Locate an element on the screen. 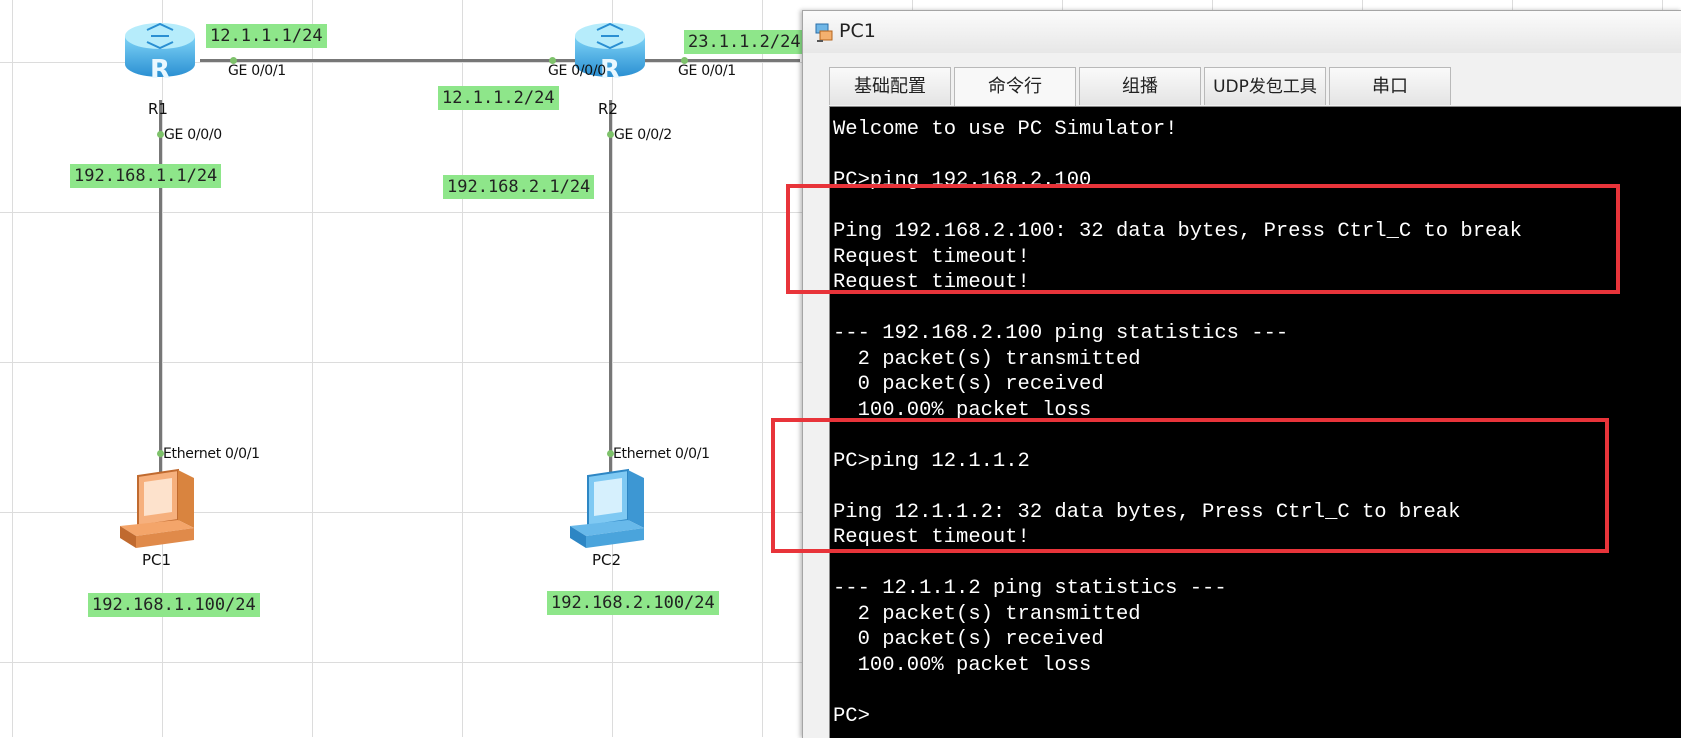 Image resolution: width=1681 pixels, height=738 pixels. link-r1-r2 is located at coordinates (500, 60).